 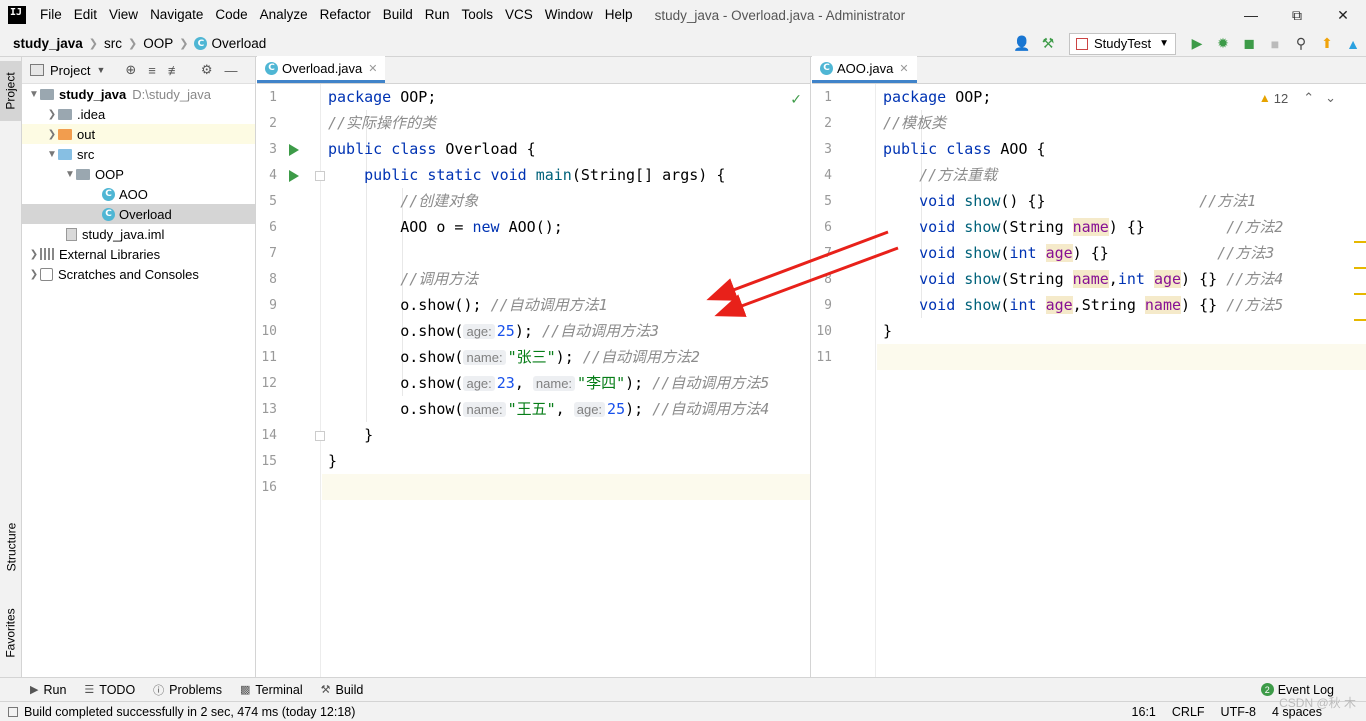 I want to click on caret-position: 16:1, so click(x=1144, y=712).